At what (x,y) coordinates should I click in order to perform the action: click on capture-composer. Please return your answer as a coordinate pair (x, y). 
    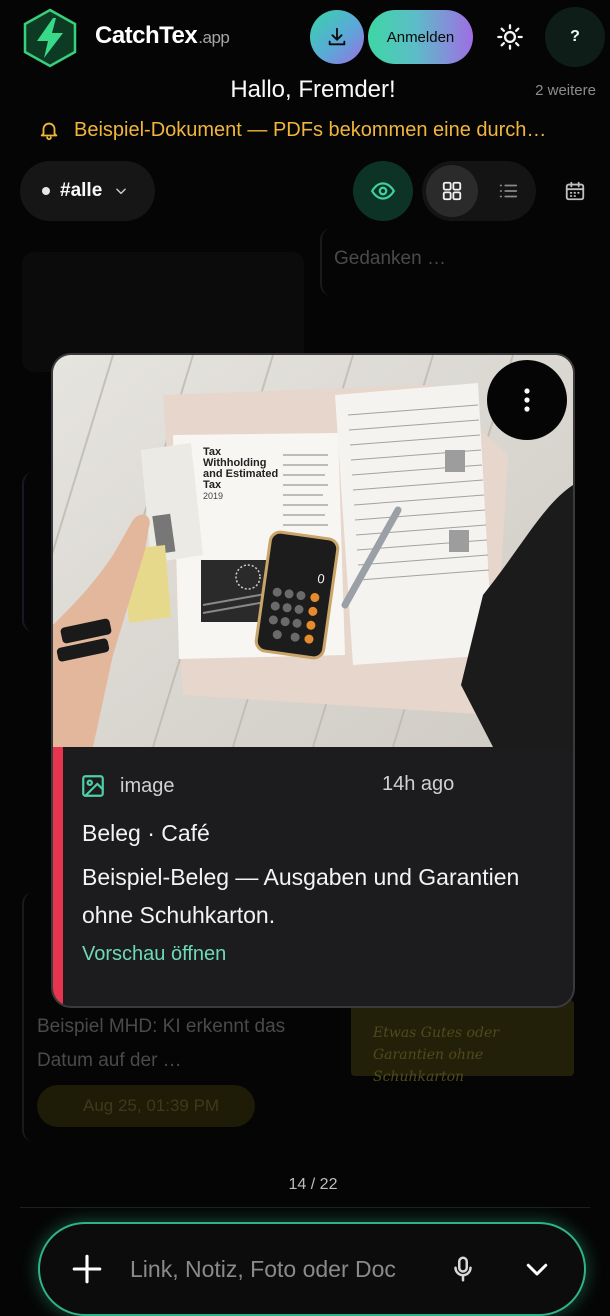
    Looking at the image, I should click on (312, 1269).